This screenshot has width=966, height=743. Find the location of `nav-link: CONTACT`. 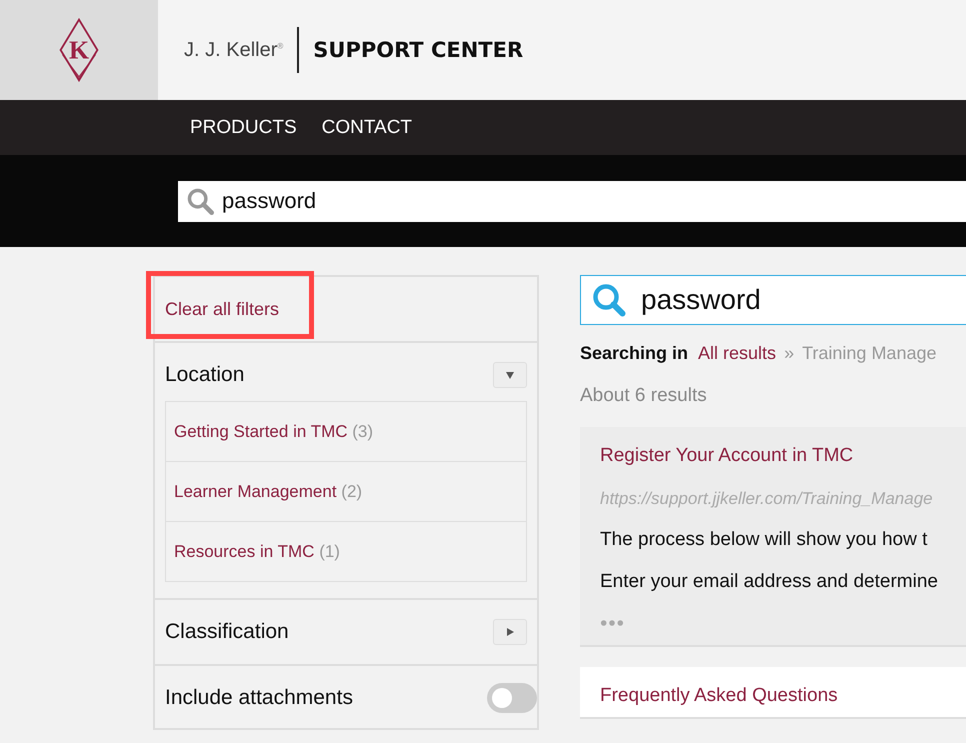

nav-link: CONTACT is located at coordinates (367, 127).